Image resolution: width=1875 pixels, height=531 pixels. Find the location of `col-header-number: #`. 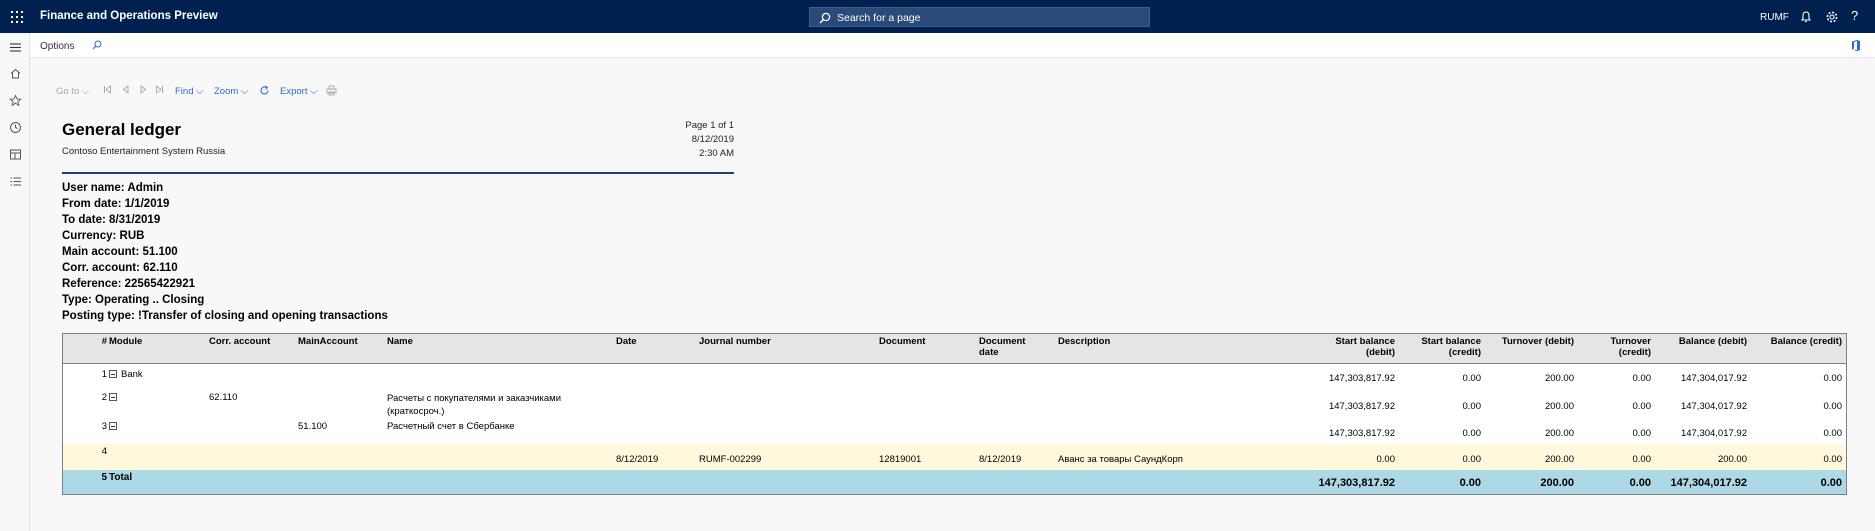

col-header-number: # is located at coordinates (104, 341).